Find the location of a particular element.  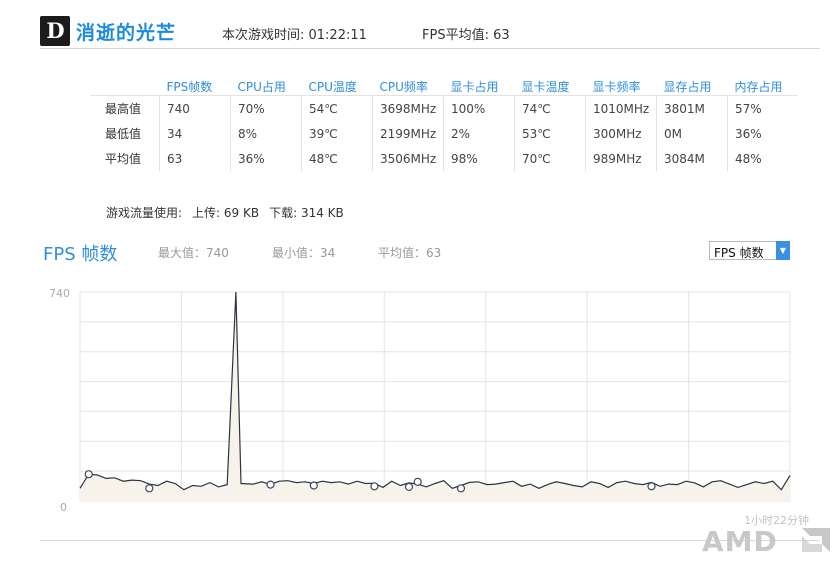

metric-select-value: FPS 帧数 is located at coordinates (739, 253).